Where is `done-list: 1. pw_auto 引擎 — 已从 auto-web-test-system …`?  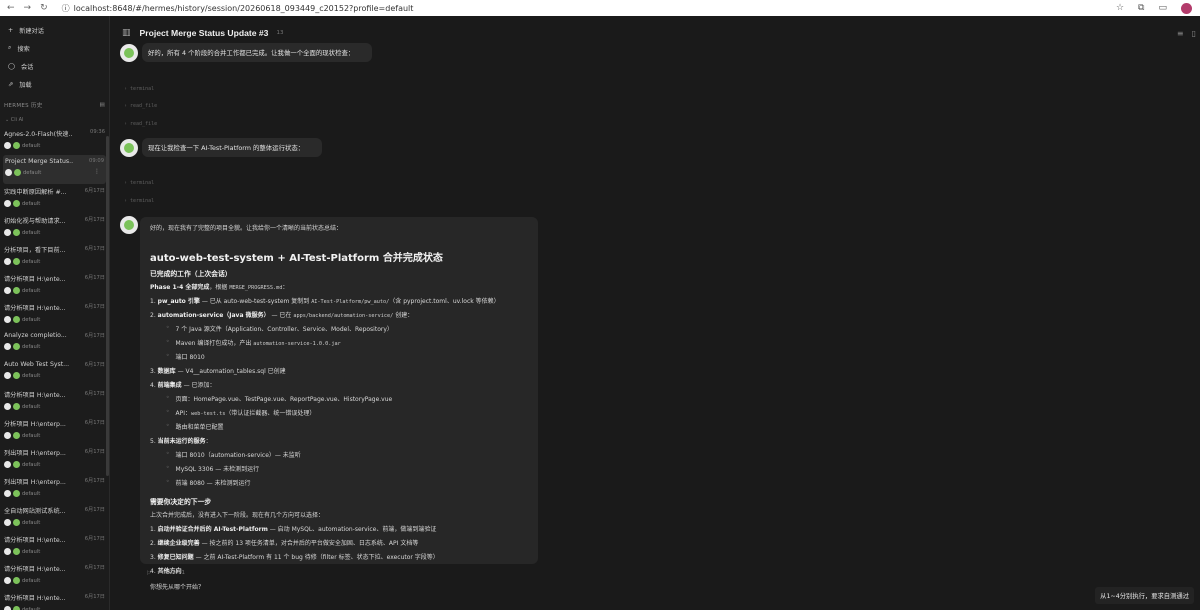 done-list: 1. pw_auto 引擎 — 已从 auto-web-test-system … is located at coordinates (339, 391).